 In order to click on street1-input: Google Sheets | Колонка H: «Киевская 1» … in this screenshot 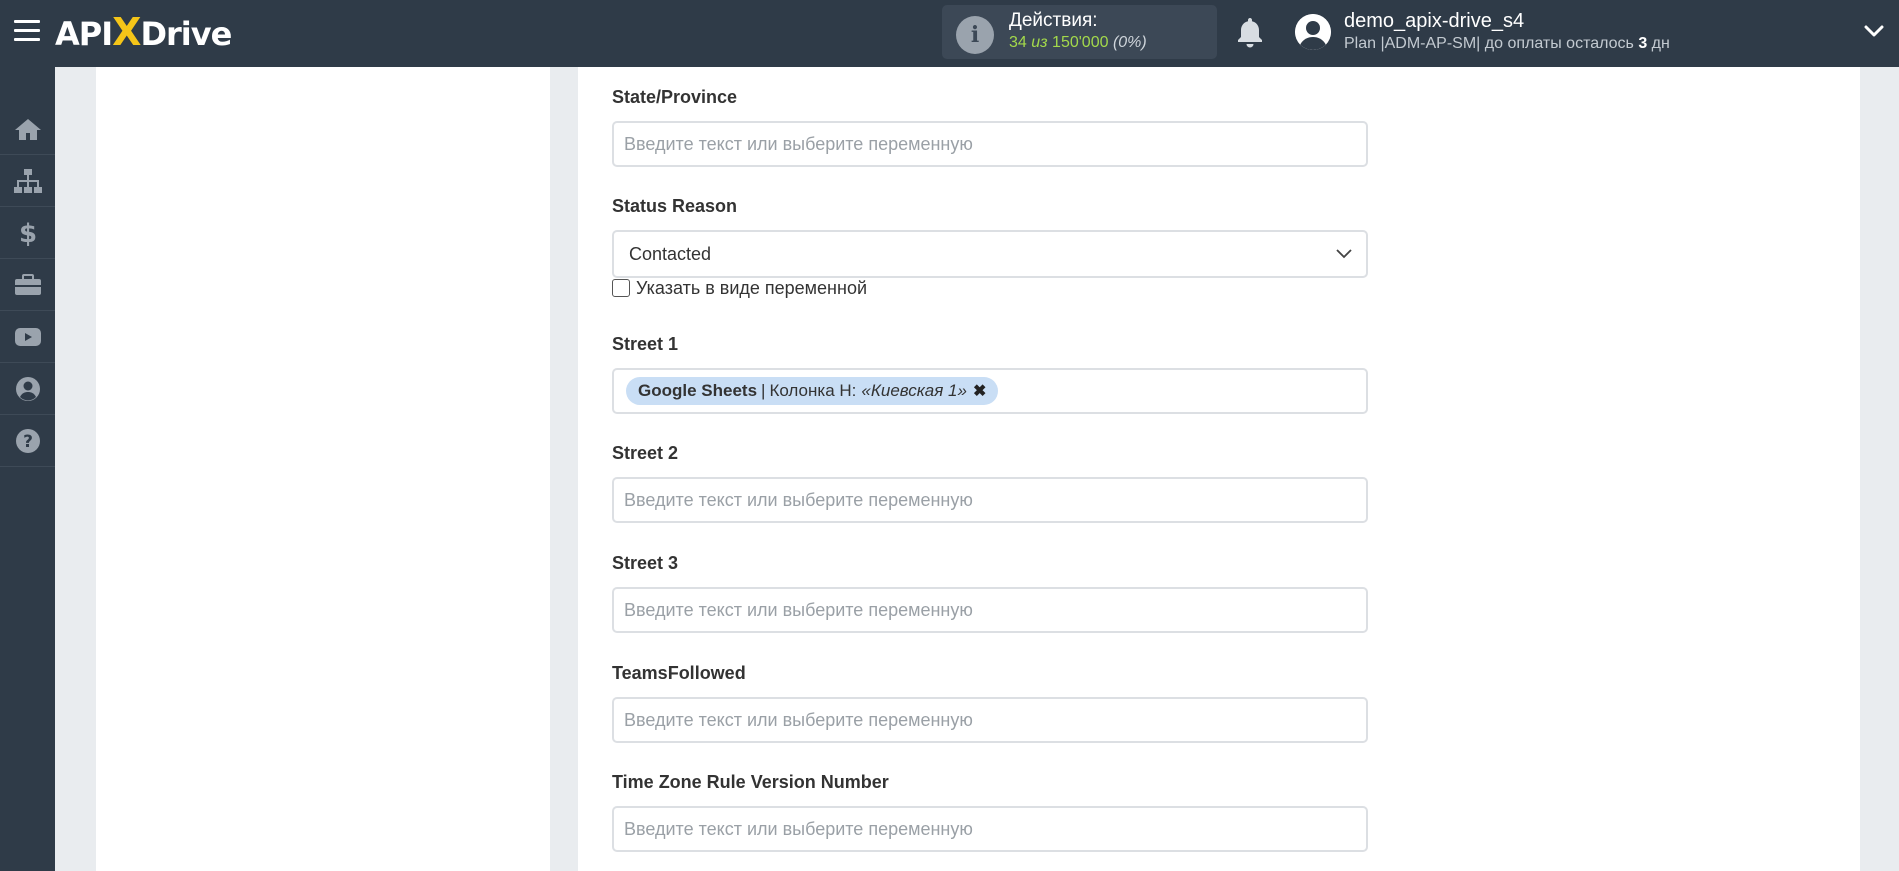, I will do `click(990, 391)`.